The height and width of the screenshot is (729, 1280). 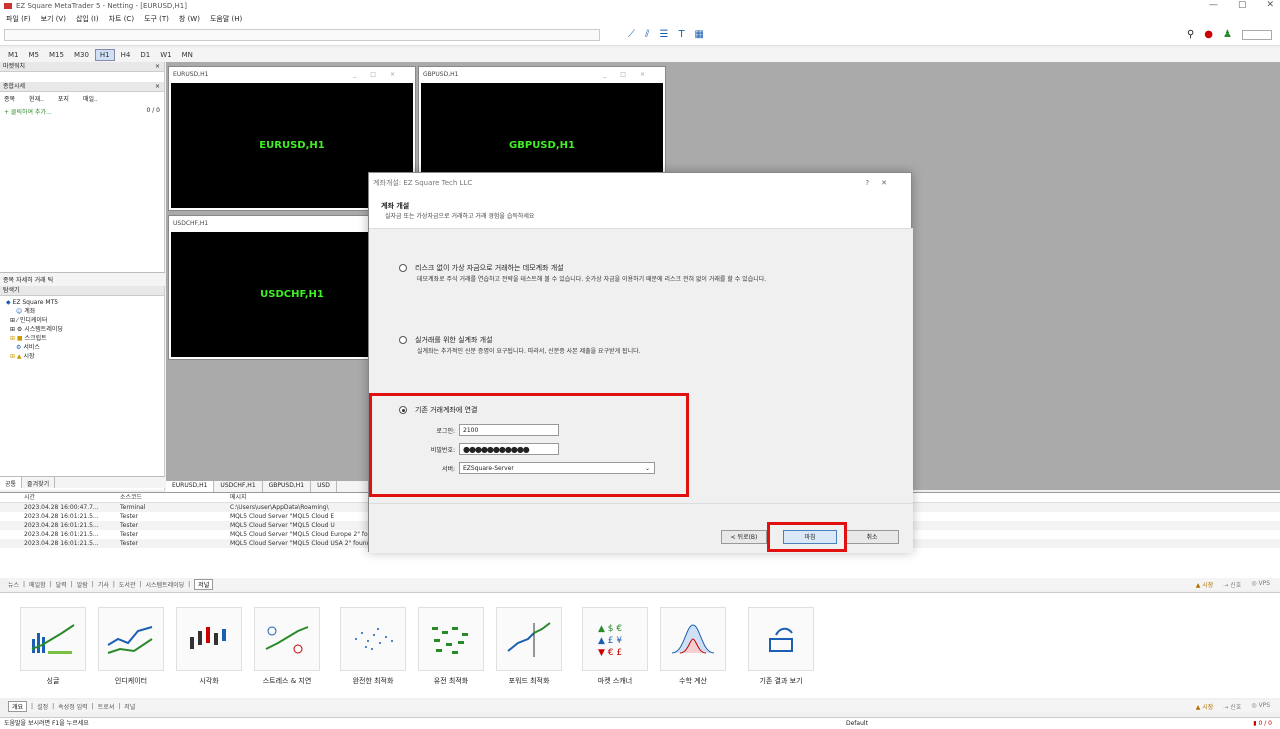 What do you see at coordinates (11, 482) in the screenshot?
I see `tab-common: 공통` at bounding box center [11, 482].